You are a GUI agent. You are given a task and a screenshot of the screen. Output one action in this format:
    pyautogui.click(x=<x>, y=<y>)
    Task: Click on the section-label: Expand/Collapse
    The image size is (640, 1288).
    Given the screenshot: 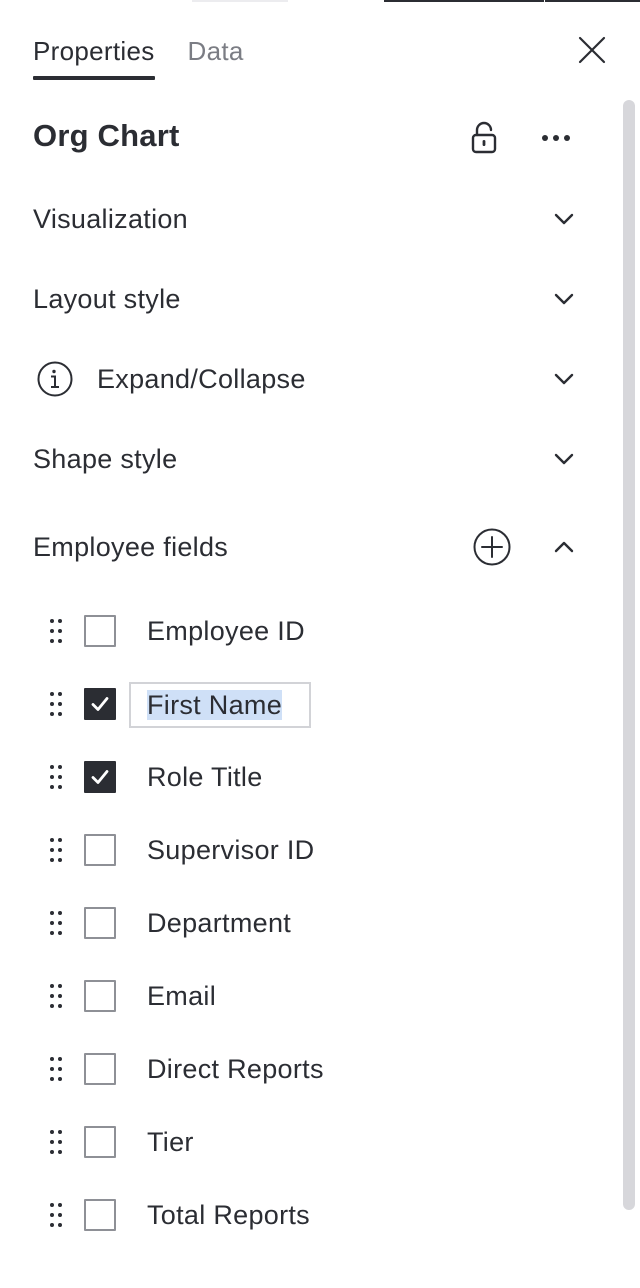 What is the action you would take?
    pyautogui.click(x=201, y=379)
    